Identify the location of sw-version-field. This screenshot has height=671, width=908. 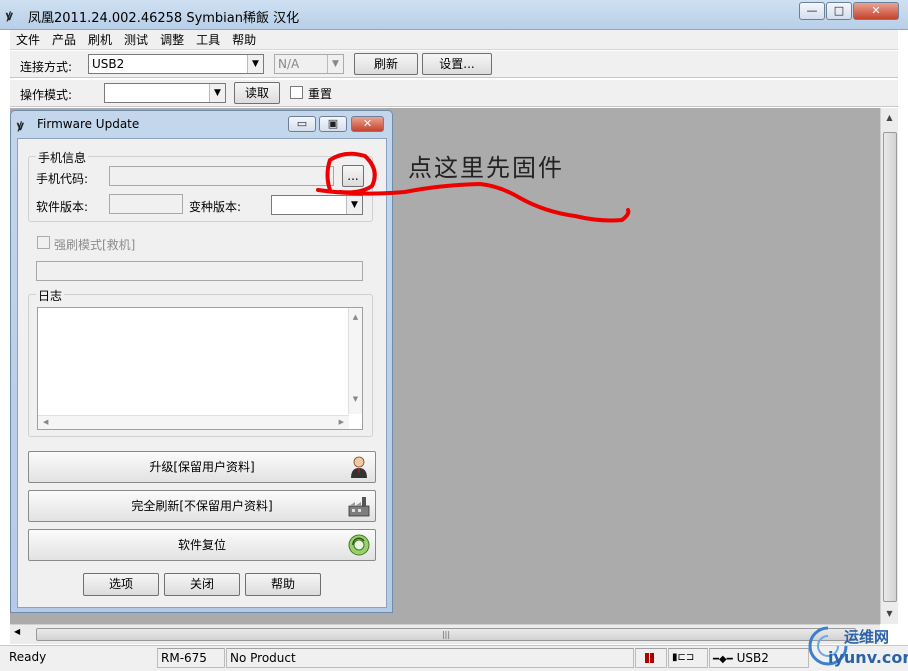
(146, 204).